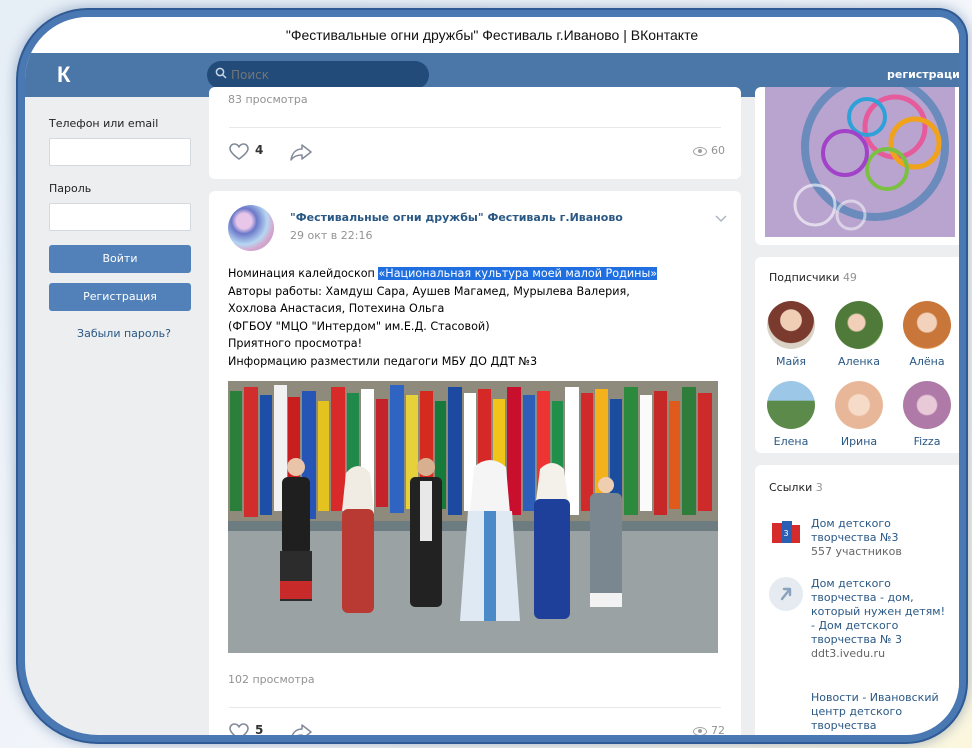  I want to click on views-number: 72, so click(718, 730).